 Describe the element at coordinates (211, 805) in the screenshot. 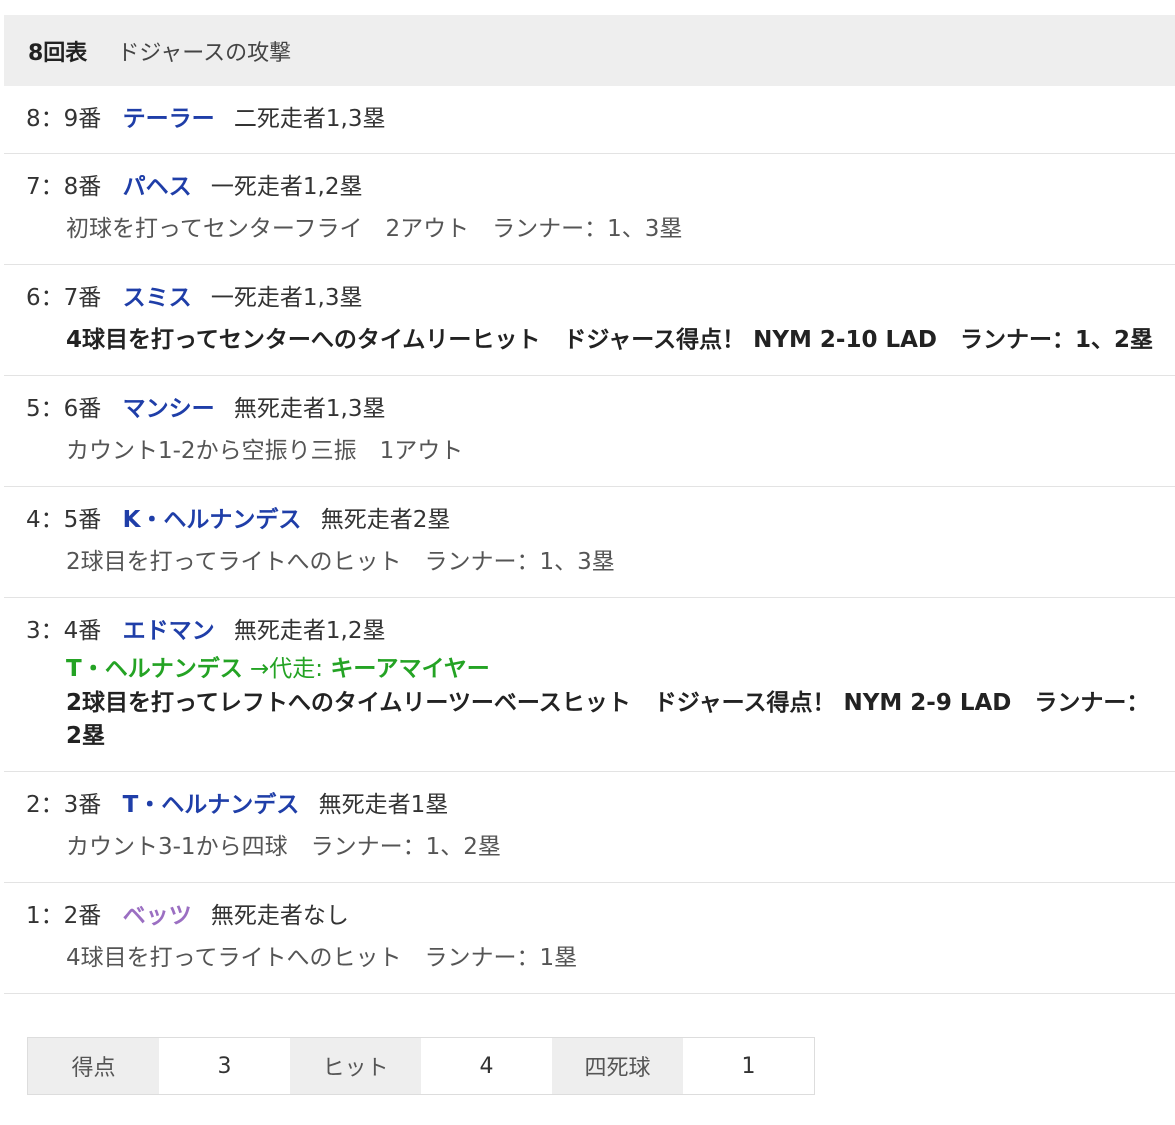

I see `batter-link: T・ヘルナンデス` at that location.